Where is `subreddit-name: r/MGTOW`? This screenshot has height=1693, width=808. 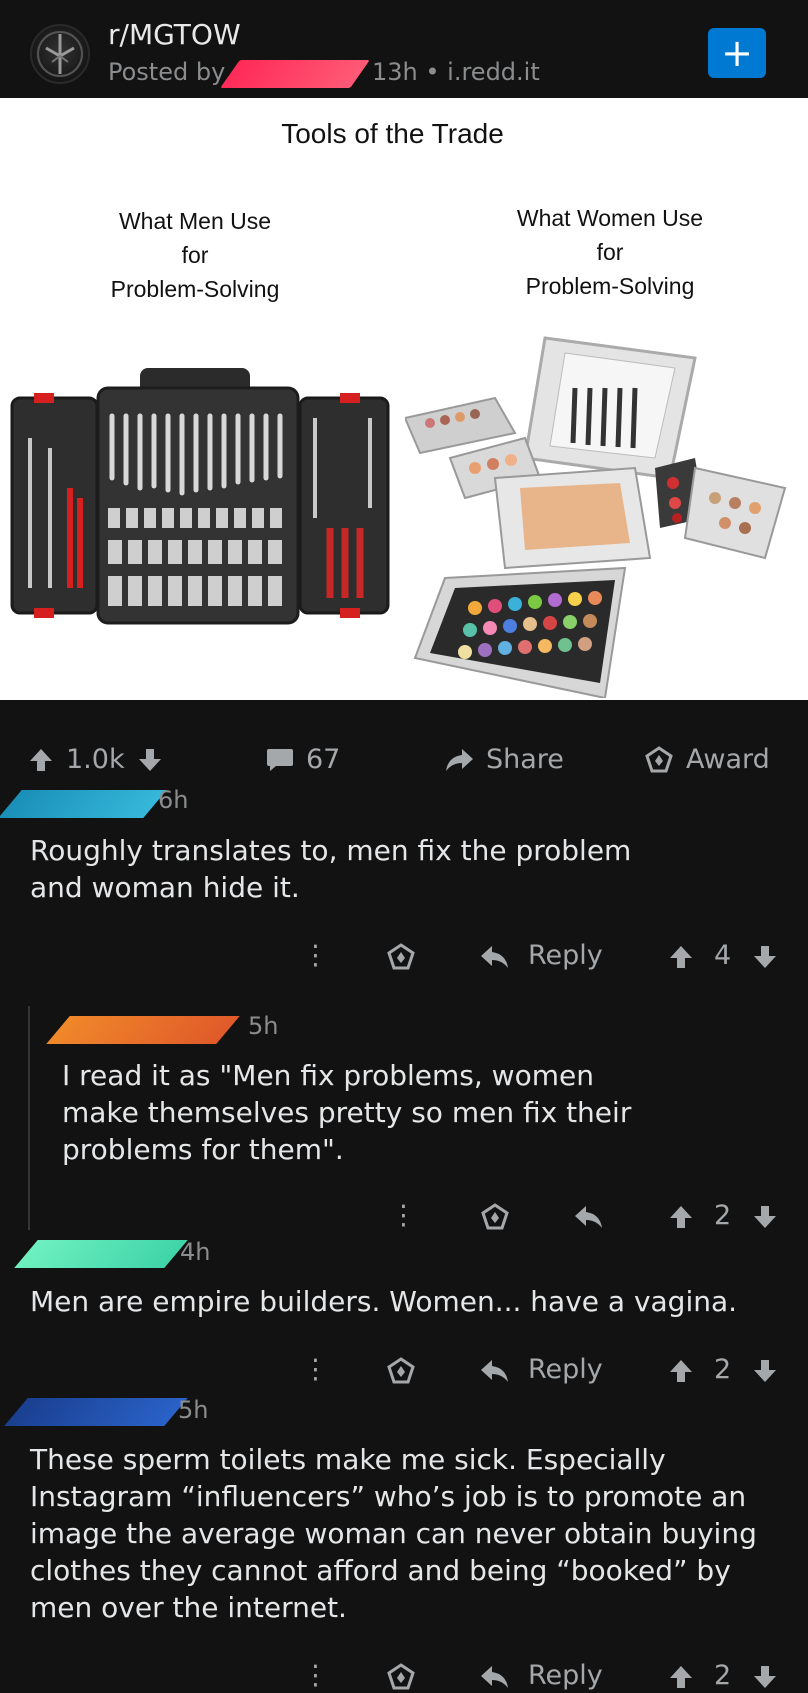 subreddit-name: r/MGTOW is located at coordinates (174, 34).